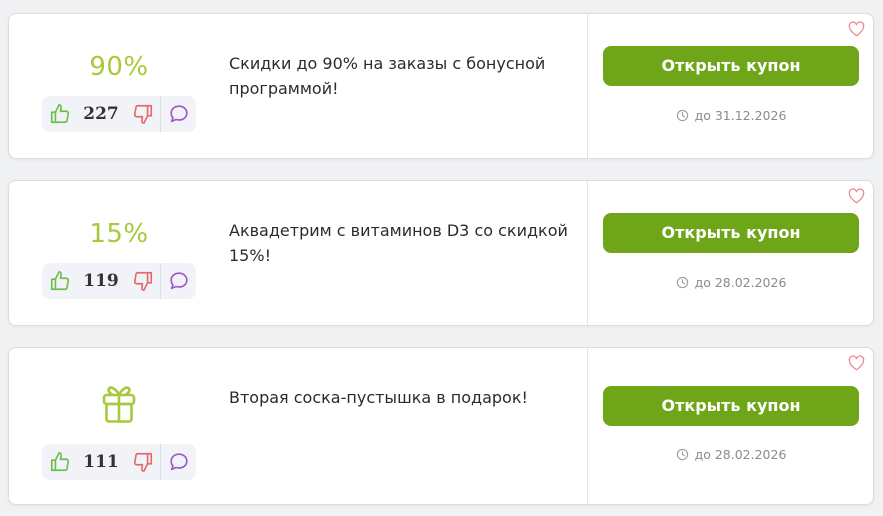 This screenshot has width=883, height=516. I want to click on expiry-date: до 31.12.2026, so click(731, 115).